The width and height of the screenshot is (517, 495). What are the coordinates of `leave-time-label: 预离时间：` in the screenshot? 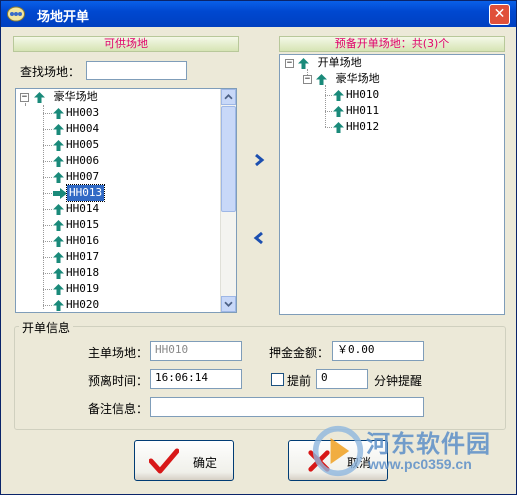 It's located at (118, 381).